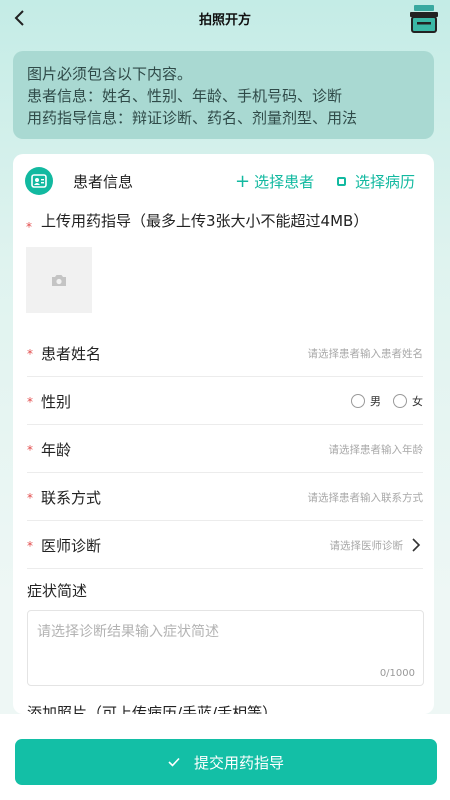 This screenshot has height=800, width=450. I want to click on field-patient-name: * 患者姓名 请选择患者输入患者姓名, so click(225, 353).